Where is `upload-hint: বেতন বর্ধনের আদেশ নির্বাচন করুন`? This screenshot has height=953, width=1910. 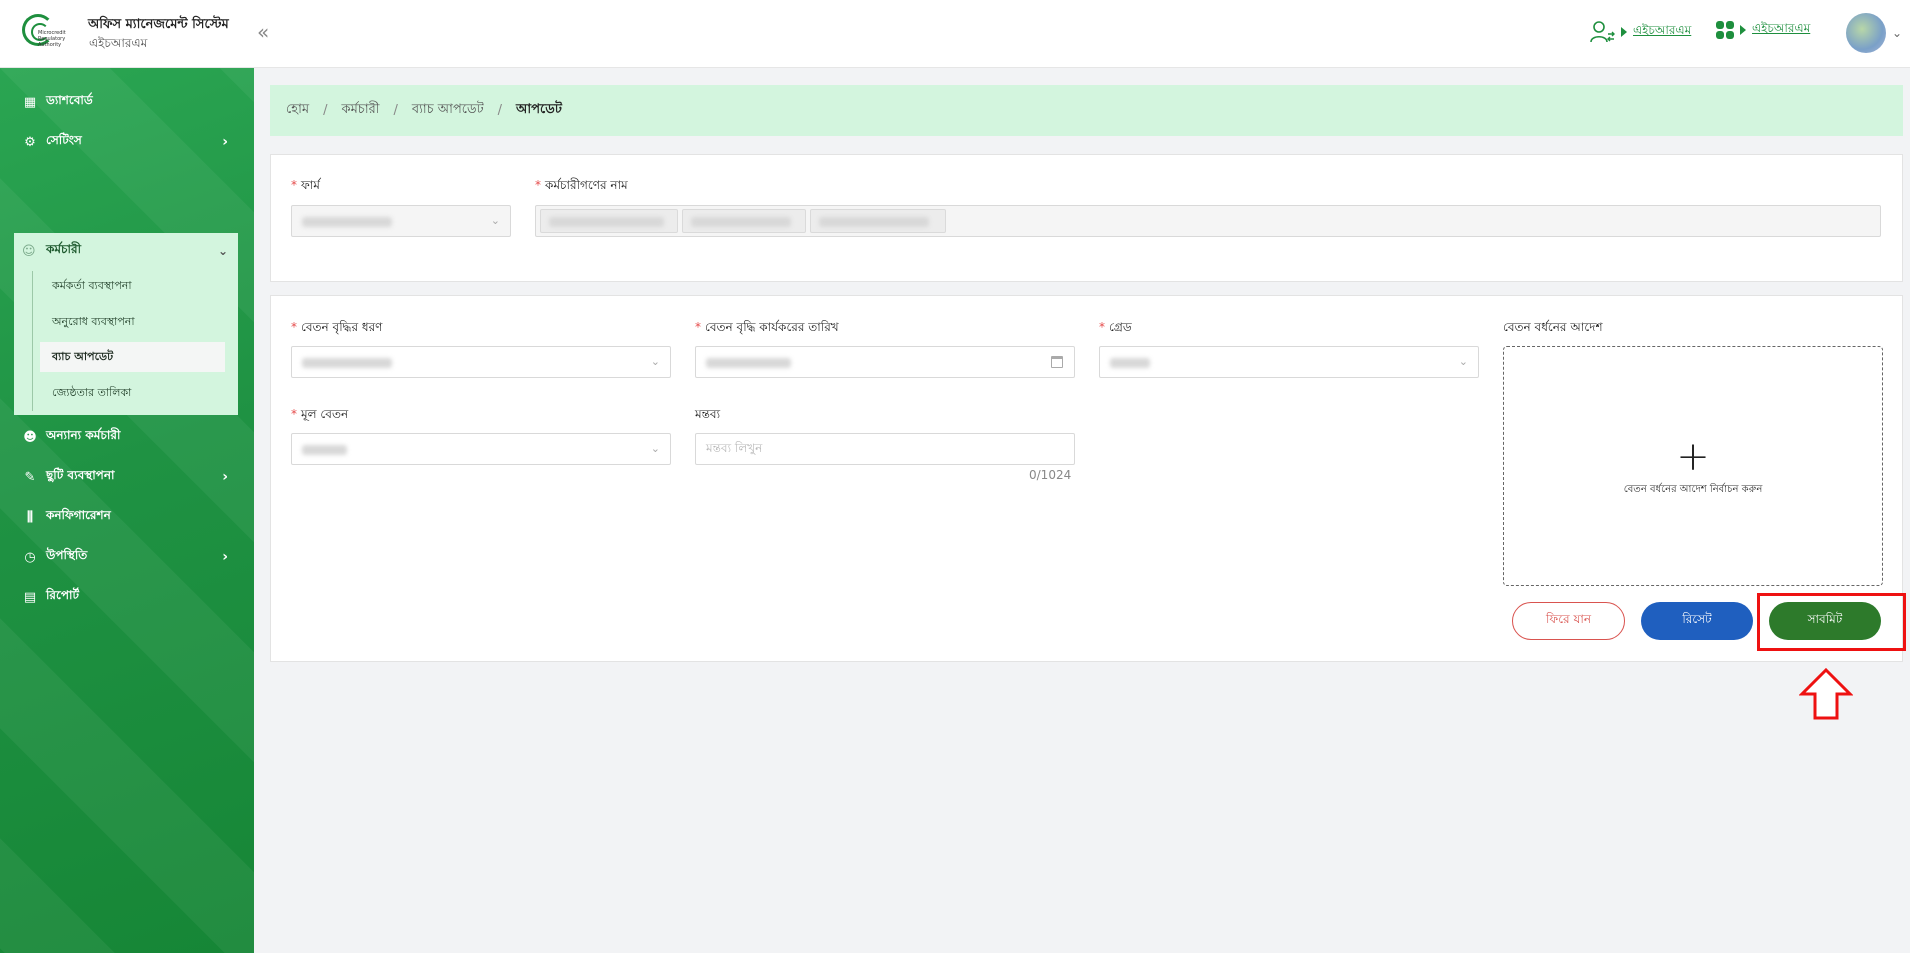 upload-hint: বেতন বর্ধনের আদেশ নির্বাচন করুন is located at coordinates (1693, 489).